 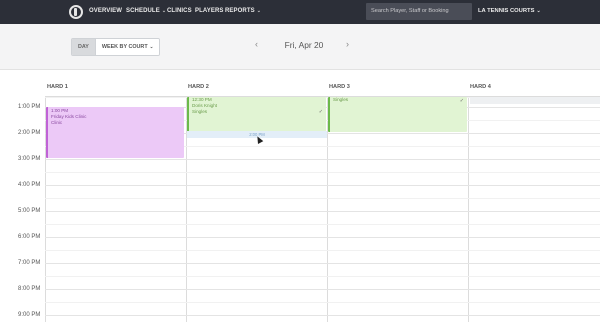 I want to click on time-label: 5:00 PM, so click(x=29, y=211).